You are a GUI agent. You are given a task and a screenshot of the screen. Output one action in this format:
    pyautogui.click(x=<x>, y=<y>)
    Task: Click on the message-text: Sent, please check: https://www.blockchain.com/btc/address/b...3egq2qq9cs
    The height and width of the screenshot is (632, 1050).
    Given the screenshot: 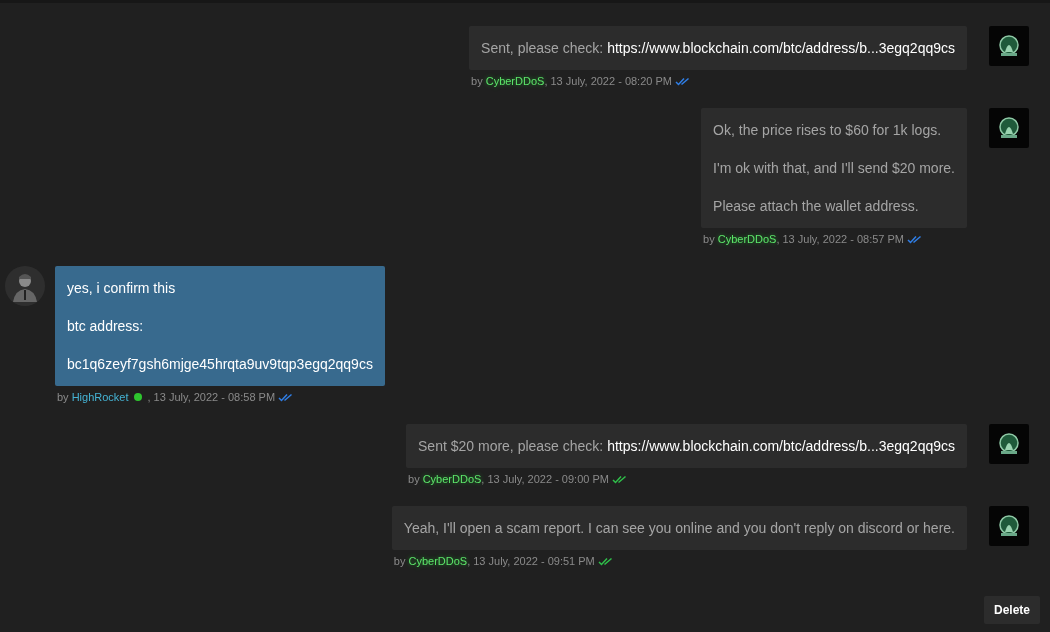 What is the action you would take?
    pyautogui.click(x=718, y=48)
    